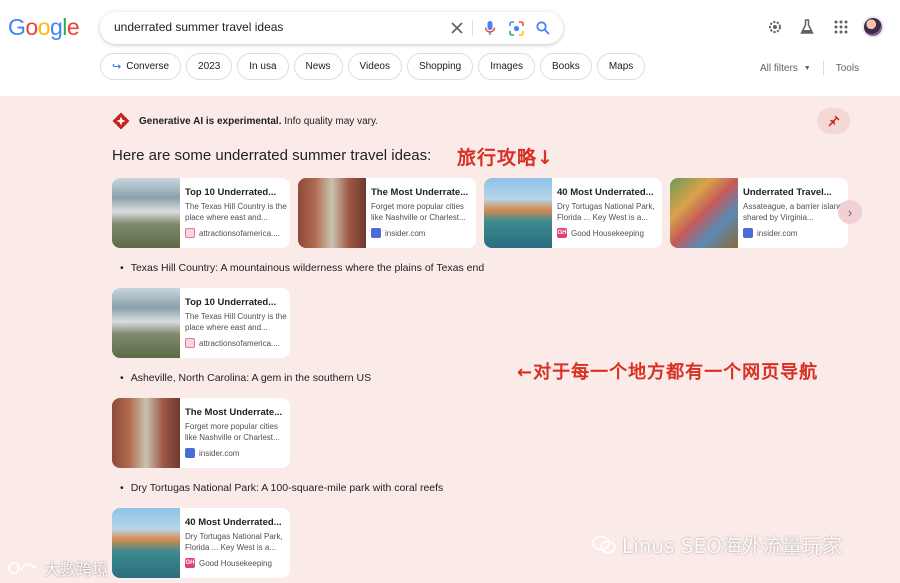 This screenshot has height=583, width=900. What do you see at coordinates (604, 544) in the screenshot?
I see `wechat-icon` at bounding box center [604, 544].